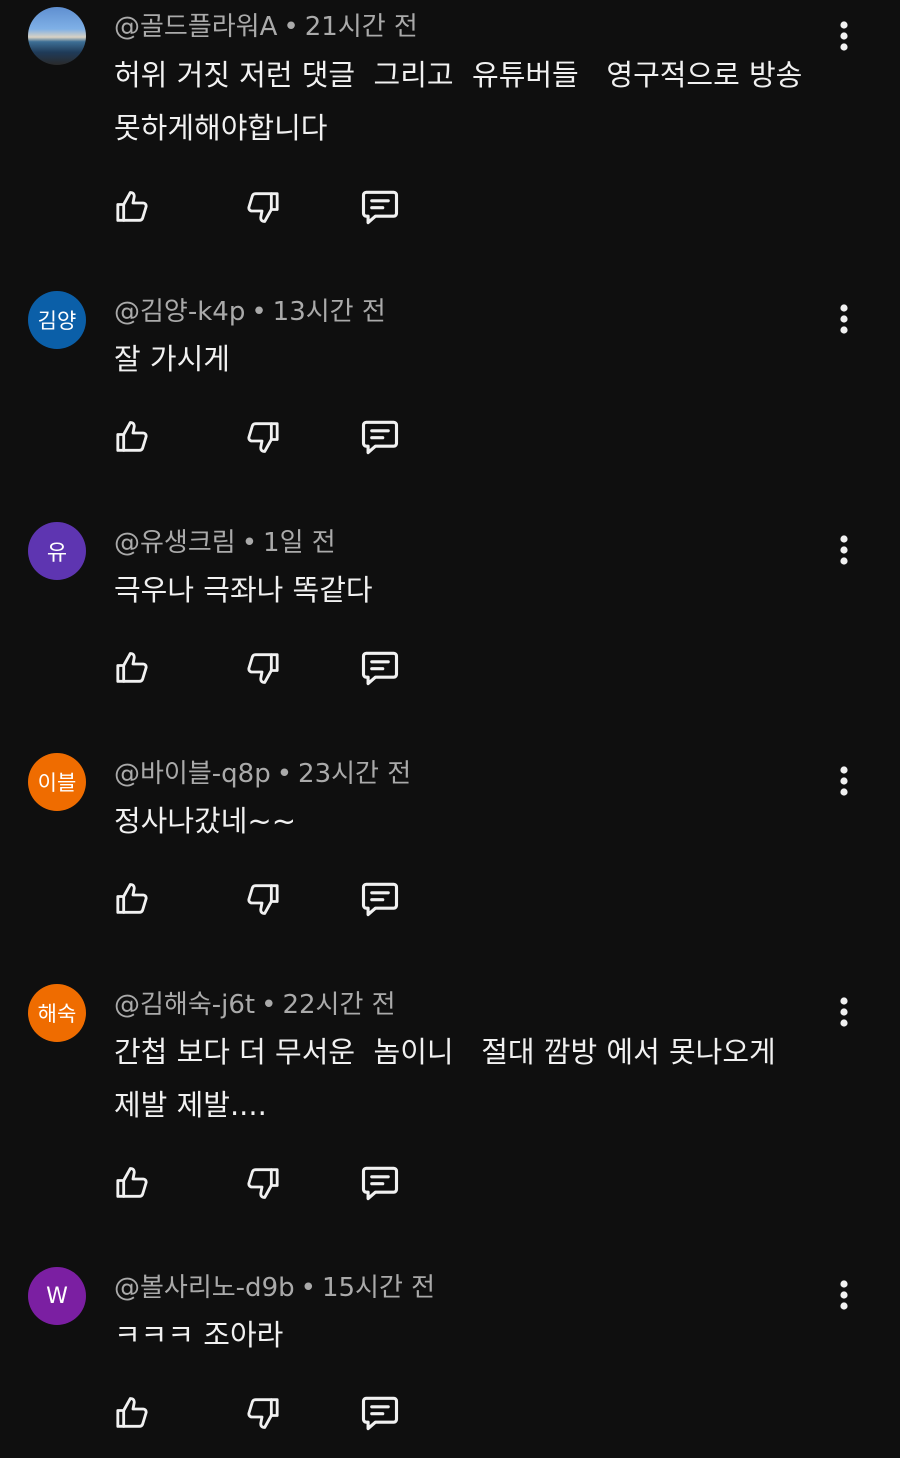 The height and width of the screenshot is (1458, 900). What do you see at coordinates (250, 312) in the screenshot?
I see `comment-meta: @김양-k4p • 13시간 전` at bounding box center [250, 312].